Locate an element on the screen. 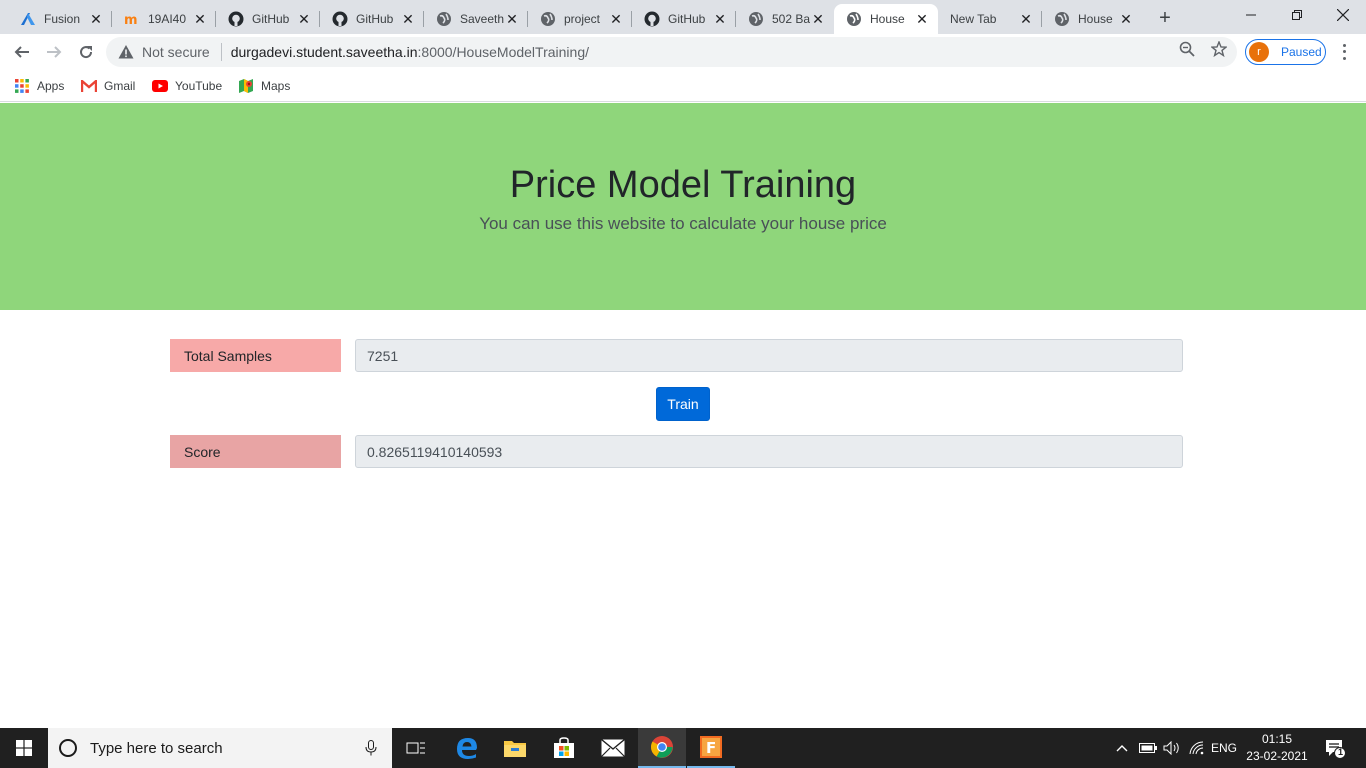 This screenshot has height=768, width=1366. url-path: :8000/HouseModelTraining/ is located at coordinates (503, 52).